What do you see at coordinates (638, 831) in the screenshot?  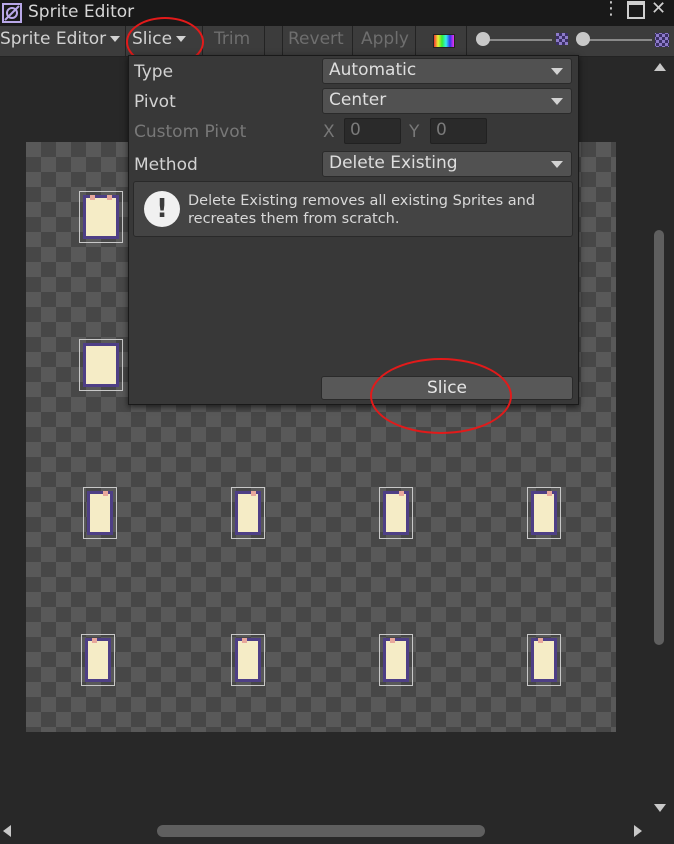 I see `scroll-right-icon` at bounding box center [638, 831].